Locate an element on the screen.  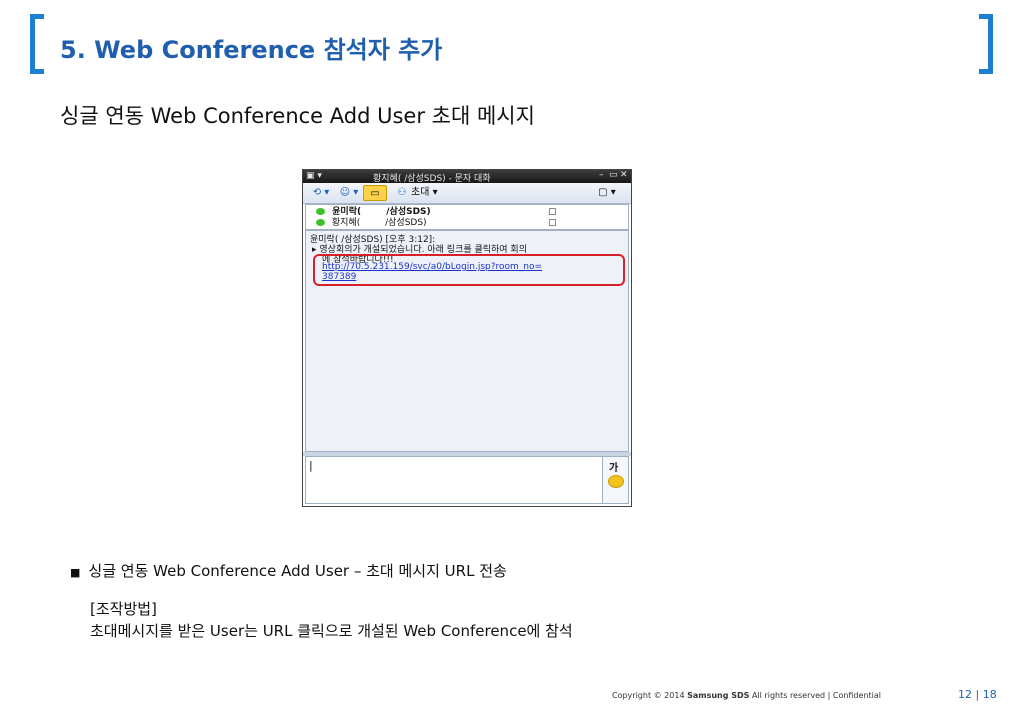
participant-list: 윤미락( /삼성SDS) ▢ 황지혜( /삼성SDS) ▢ is located at coordinates (467, 217).